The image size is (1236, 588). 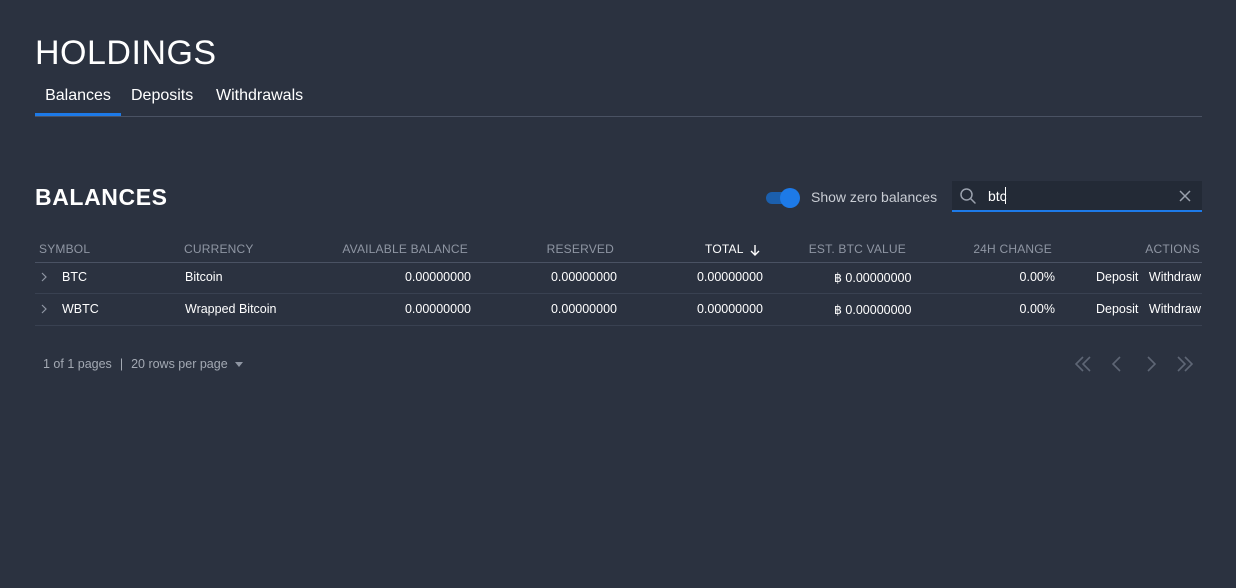 What do you see at coordinates (857, 249) in the screenshot?
I see `col-est-btc-value: EST. BTC VALUE` at bounding box center [857, 249].